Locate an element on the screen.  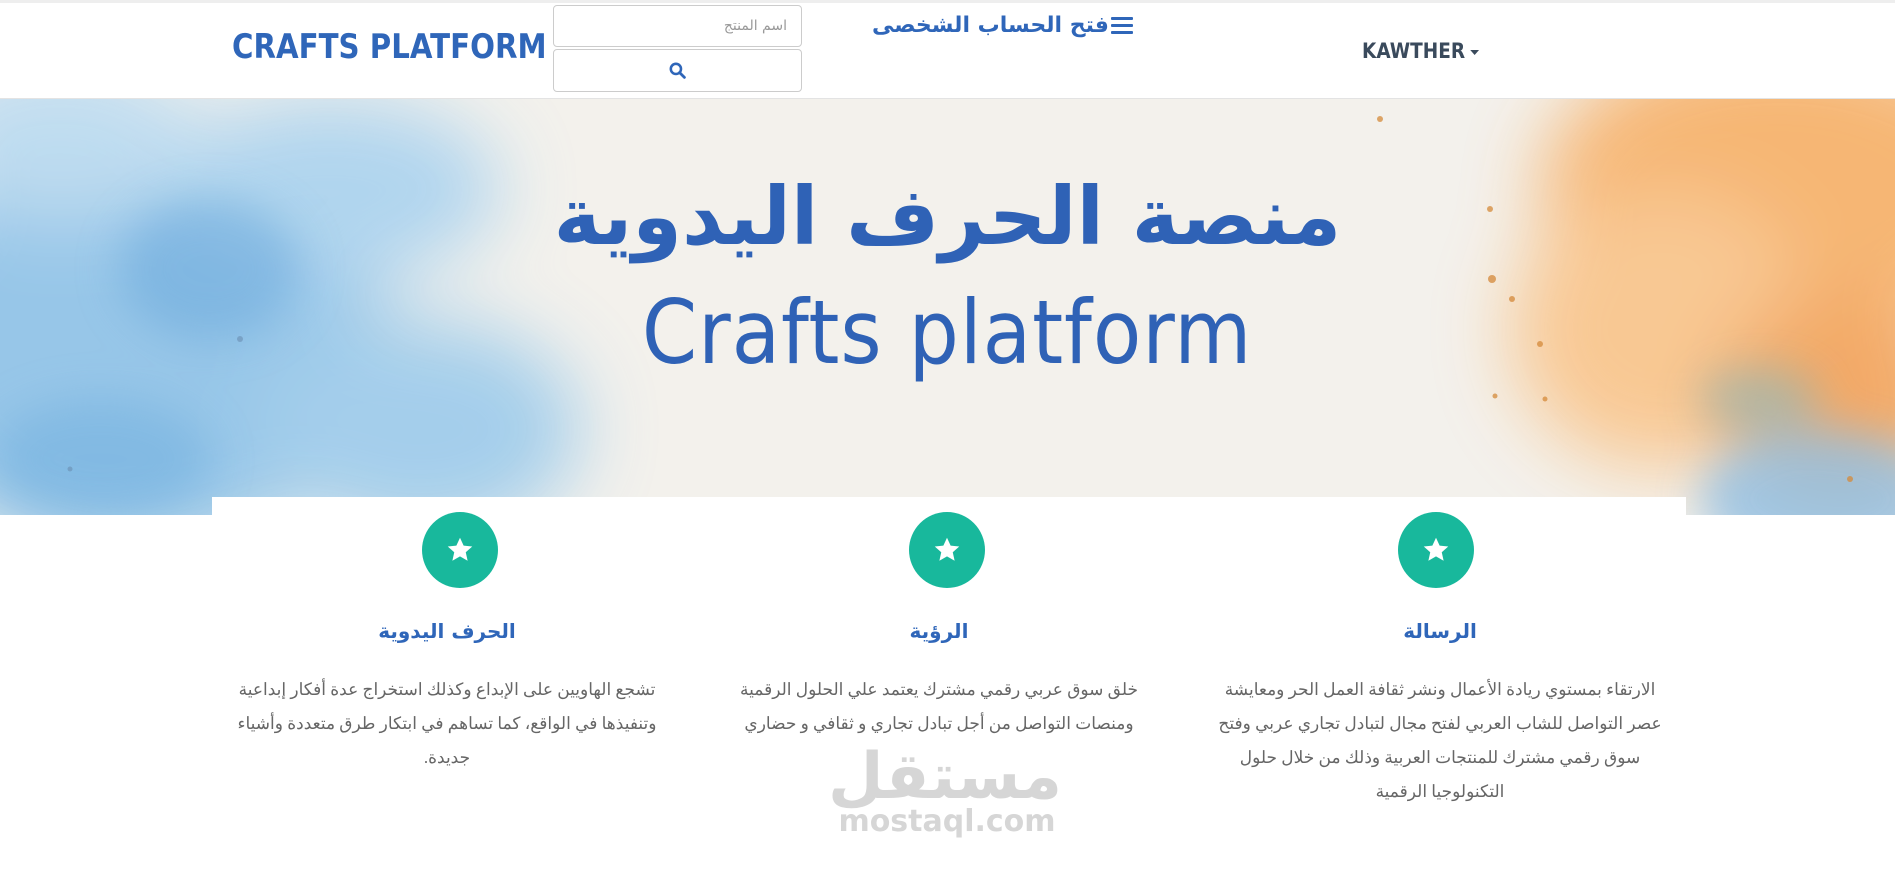
caret-down-icon is located at coordinates (1475, 52).